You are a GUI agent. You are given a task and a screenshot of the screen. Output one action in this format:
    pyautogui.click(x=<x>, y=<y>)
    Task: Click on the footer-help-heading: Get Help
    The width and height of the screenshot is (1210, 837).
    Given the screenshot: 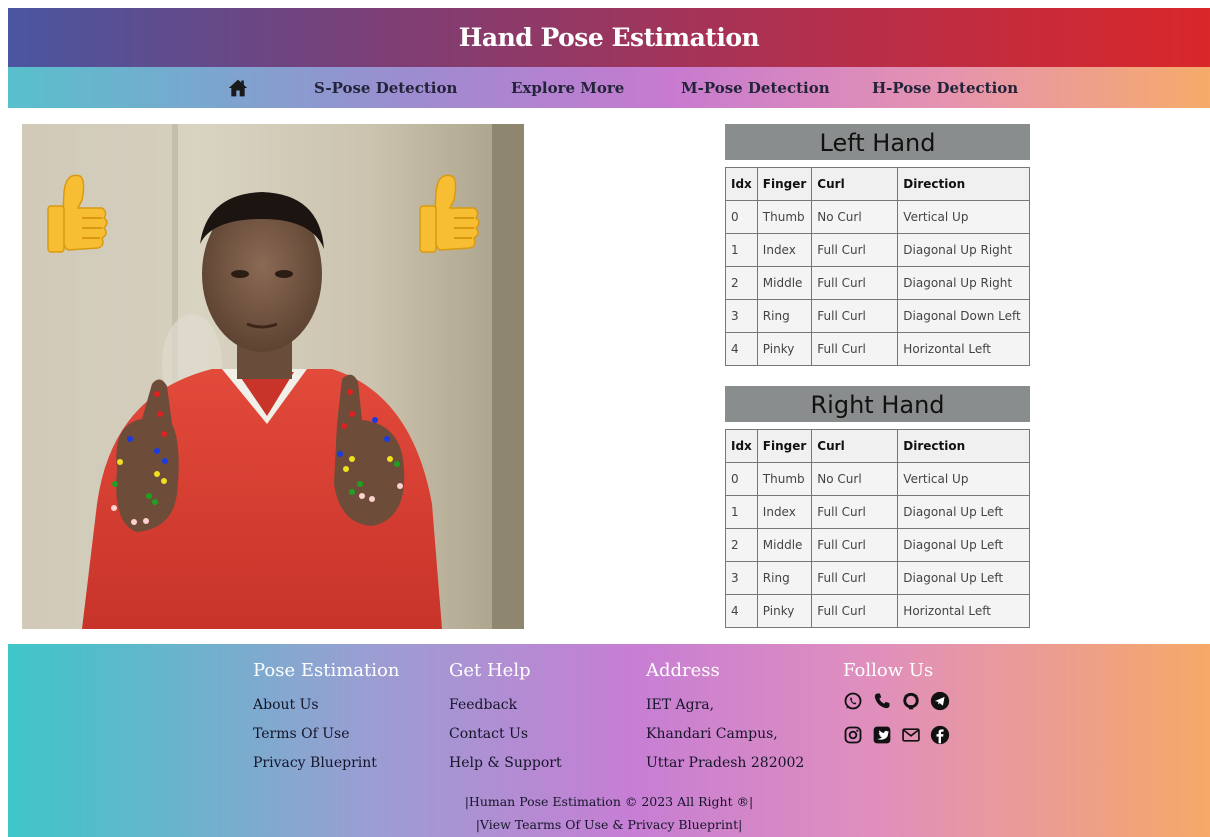 What is the action you would take?
    pyautogui.click(x=490, y=670)
    